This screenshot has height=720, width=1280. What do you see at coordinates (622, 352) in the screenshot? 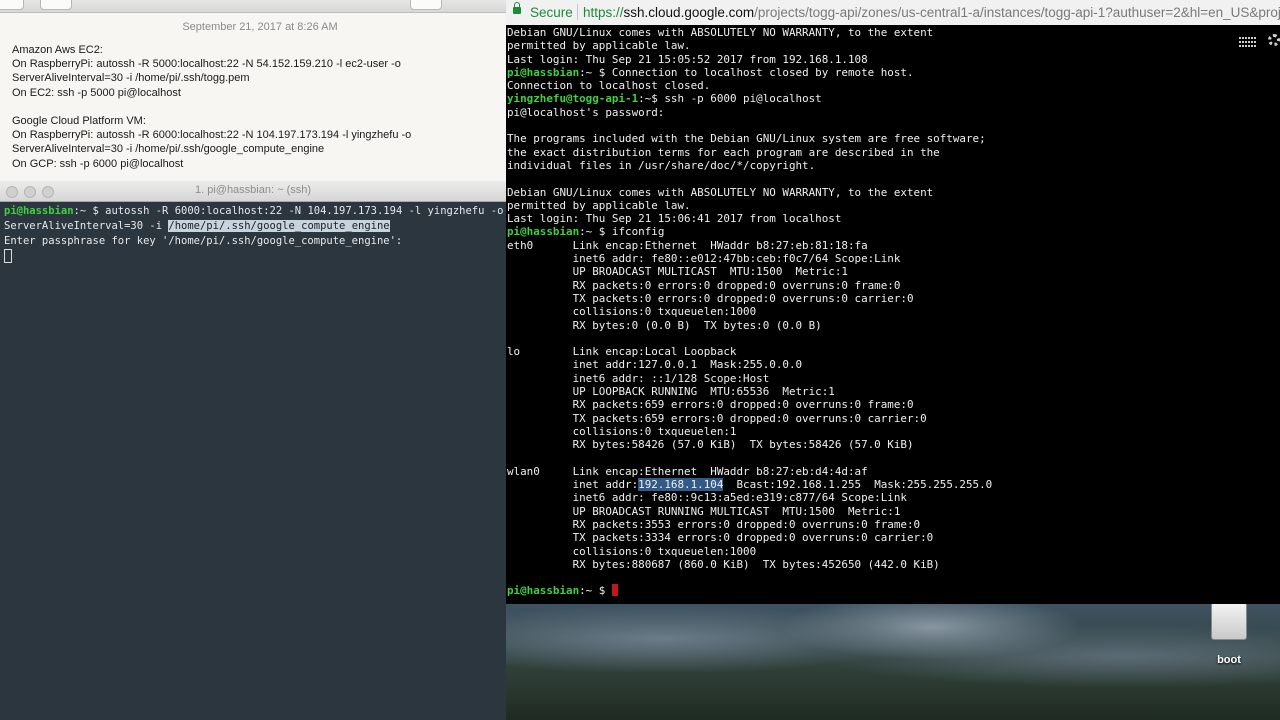
I see `line-text: lo Link encap:Local Loopback` at bounding box center [622, 352].